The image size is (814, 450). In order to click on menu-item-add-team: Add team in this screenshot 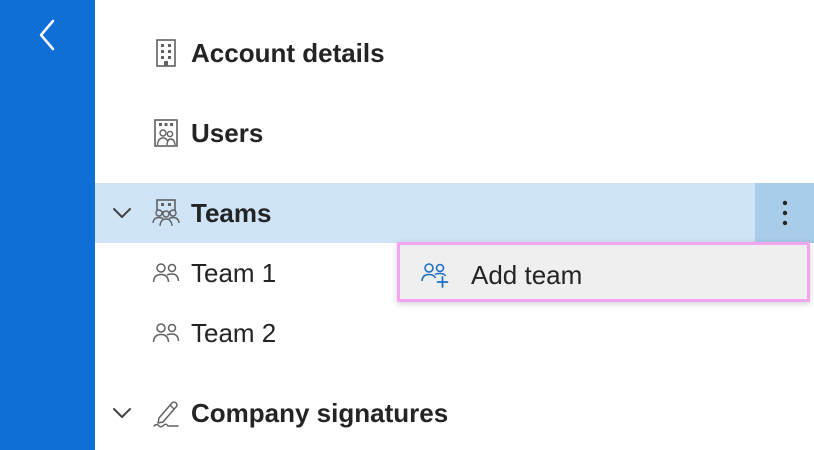, I will do `click(603, 272)`.